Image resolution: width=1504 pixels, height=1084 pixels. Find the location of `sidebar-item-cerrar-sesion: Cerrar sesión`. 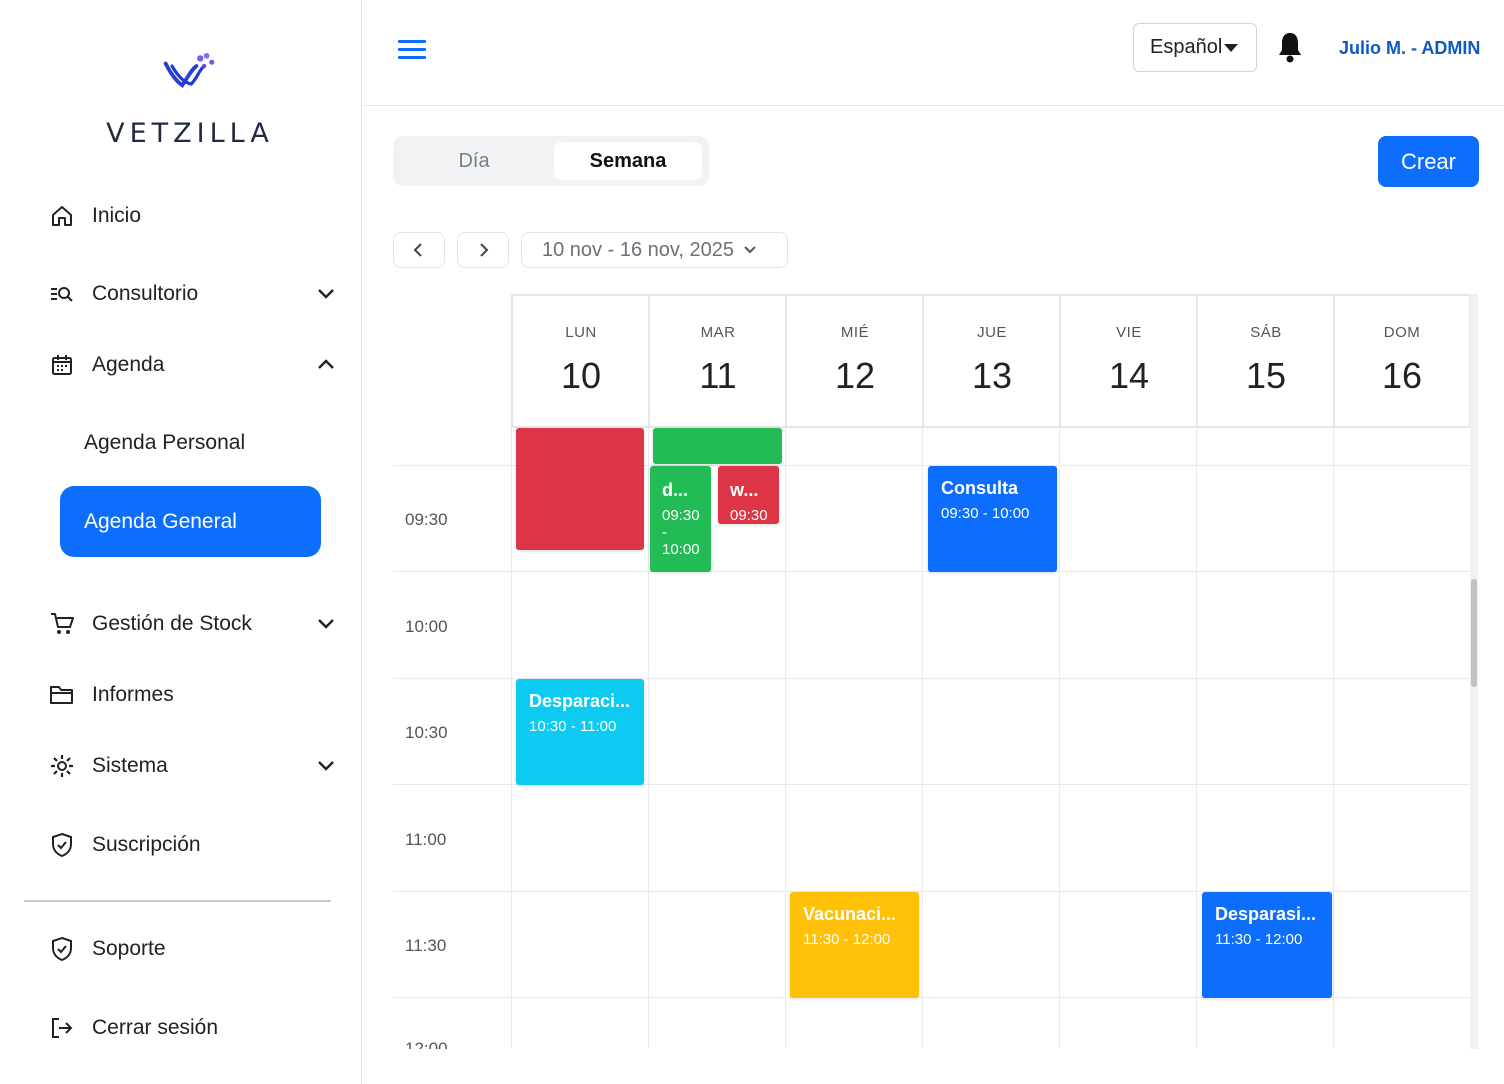

sidebar-item-cerrar-sesion: Cerrar sesión is located at coordinates (133, 1028).